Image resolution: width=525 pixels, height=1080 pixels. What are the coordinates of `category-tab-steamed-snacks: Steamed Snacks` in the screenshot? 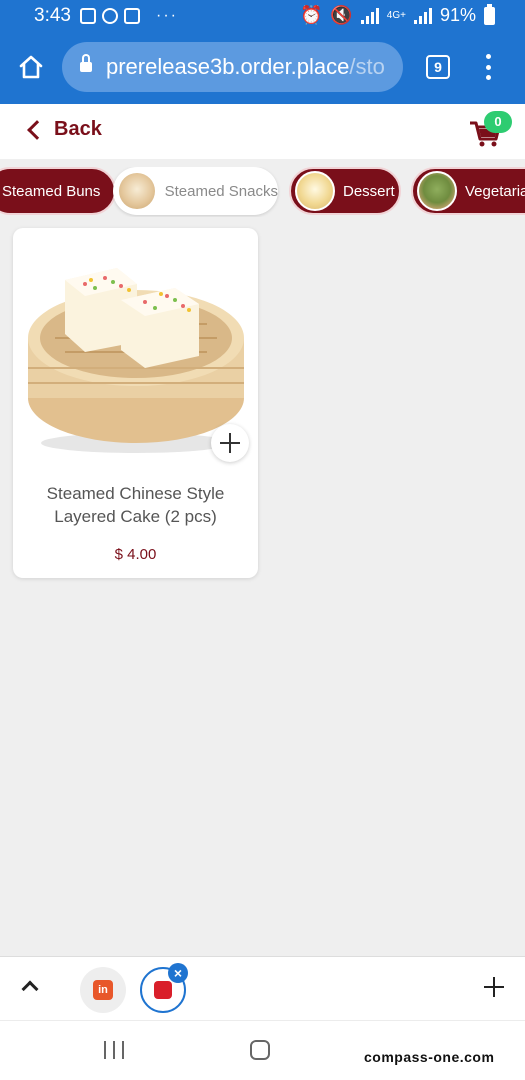 It's located at (195, 191).